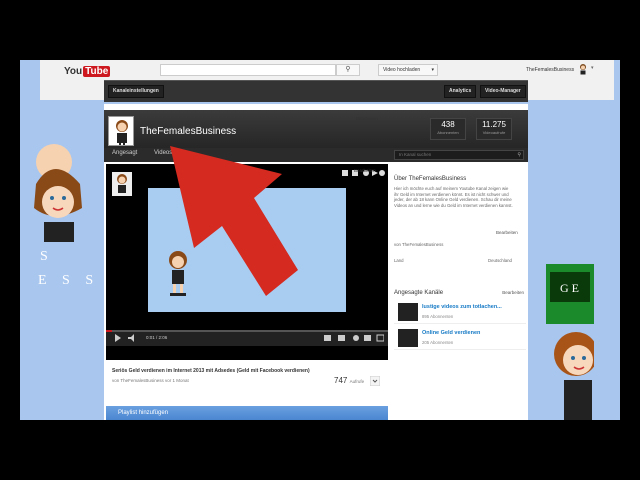  I want to click on subscriber-count: 438 Abonnenten, so click(448, 129).